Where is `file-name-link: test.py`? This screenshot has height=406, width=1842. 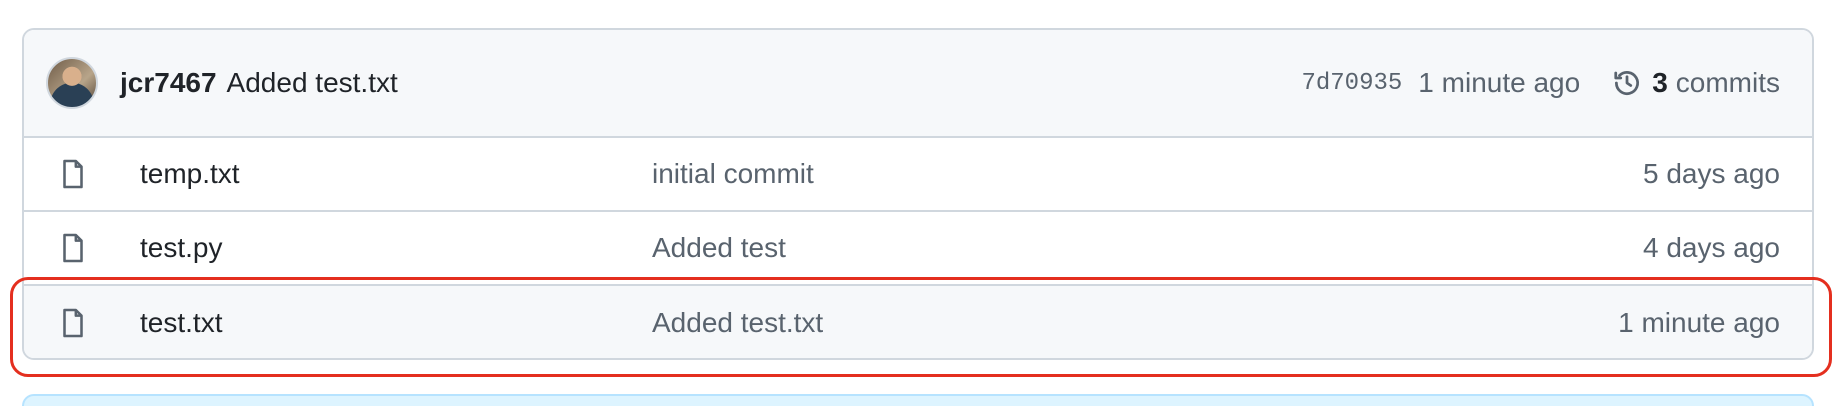 file-name-link: test.py is located at coordinates (396, 248).